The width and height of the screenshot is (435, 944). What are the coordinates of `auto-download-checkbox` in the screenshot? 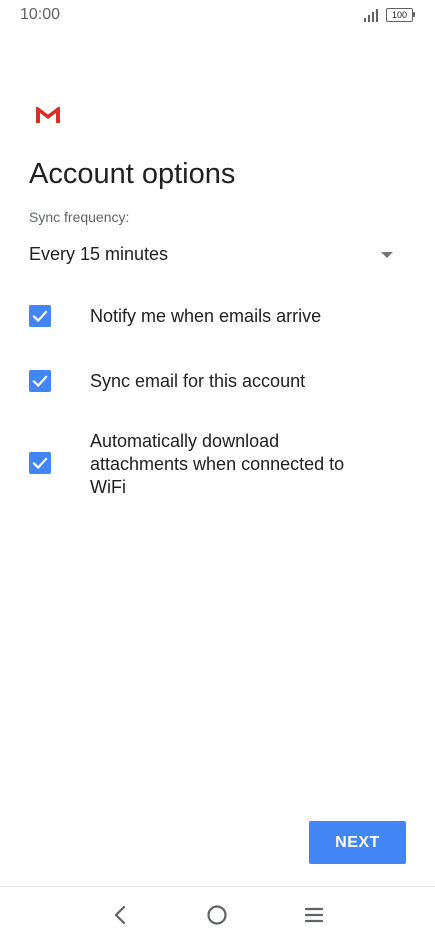 It's located at (40, 463).